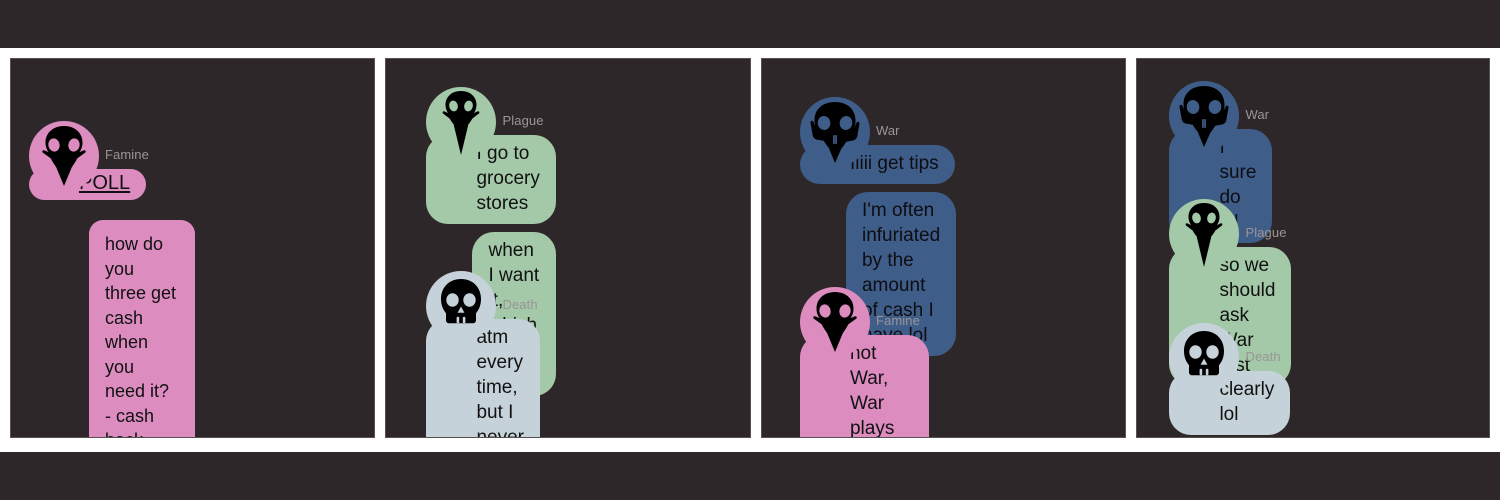 The image size is (1500, 500). I want to click on bottom-bar, so click(750, 476).